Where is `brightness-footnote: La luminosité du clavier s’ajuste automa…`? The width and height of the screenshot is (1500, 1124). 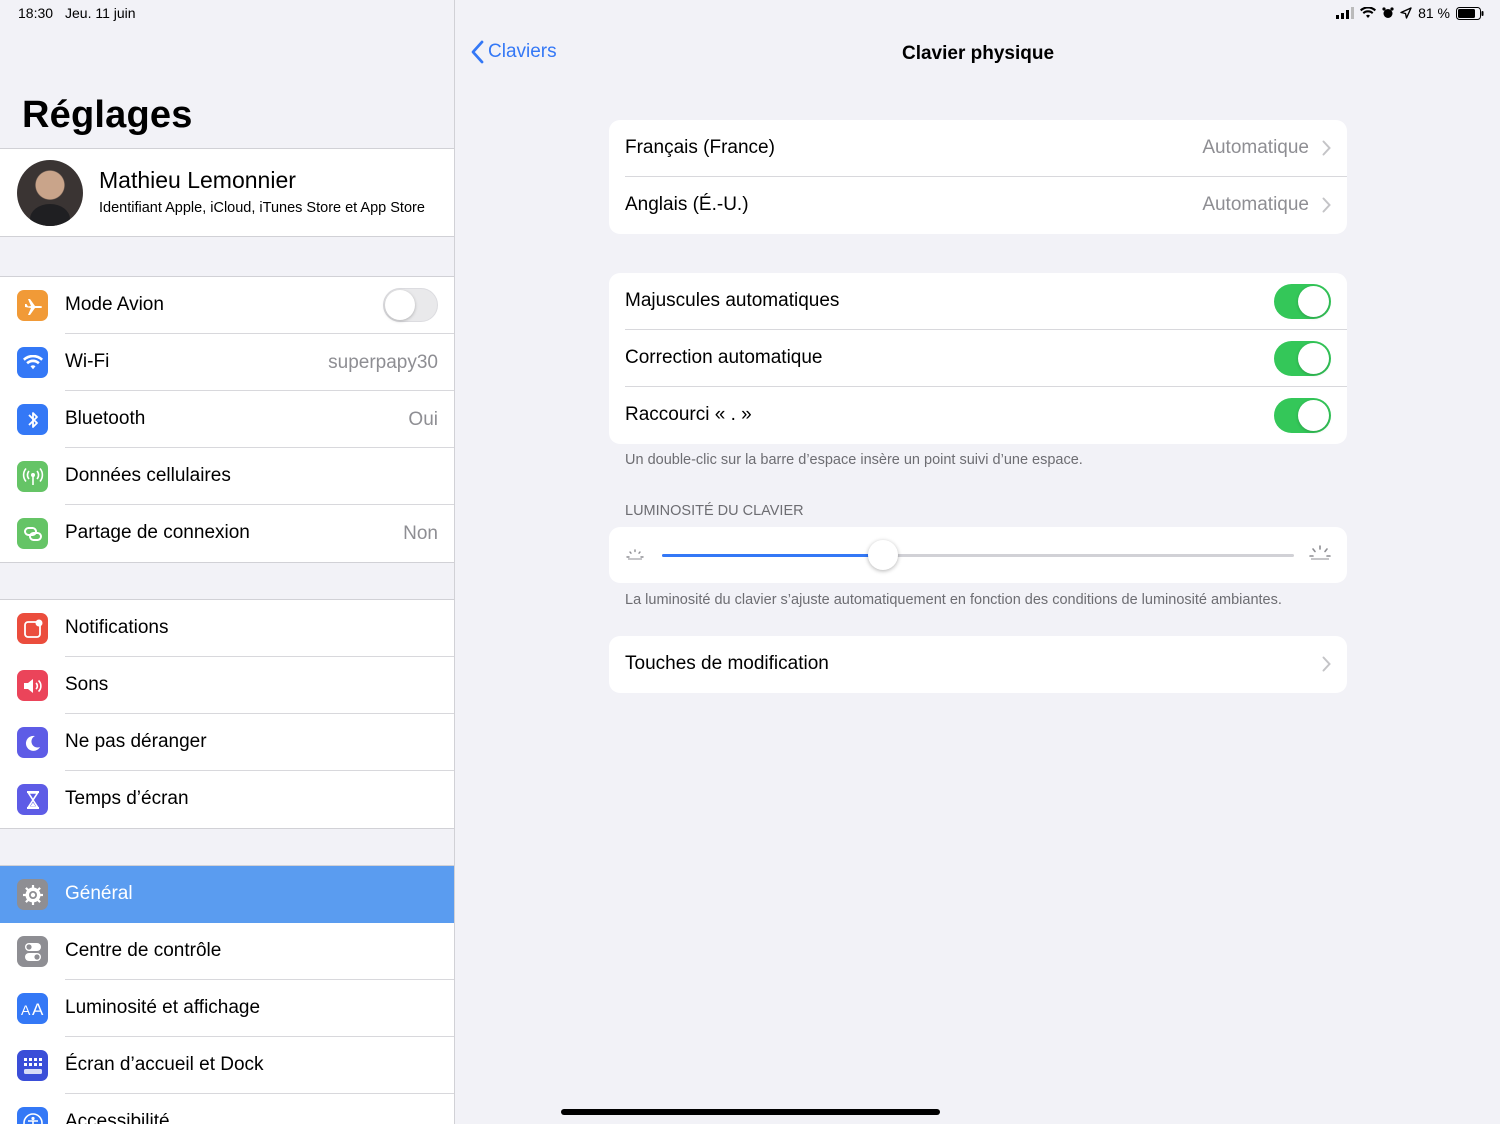 brightness-footnote: La luminosité du clavier s’ajuste automa… is located at coordinates (953, 600).